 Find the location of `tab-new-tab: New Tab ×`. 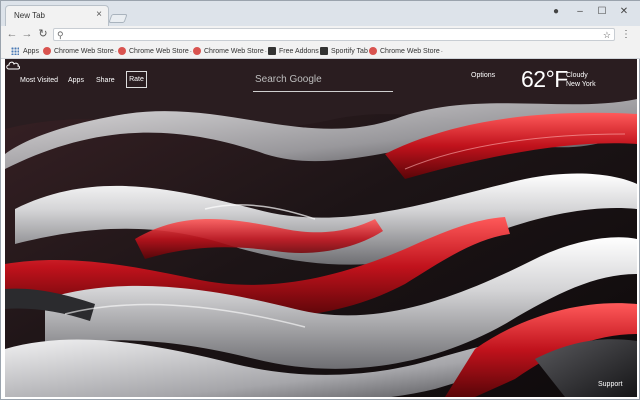

tab-new-tab: New Tab × is located at coordinates (57, 15).